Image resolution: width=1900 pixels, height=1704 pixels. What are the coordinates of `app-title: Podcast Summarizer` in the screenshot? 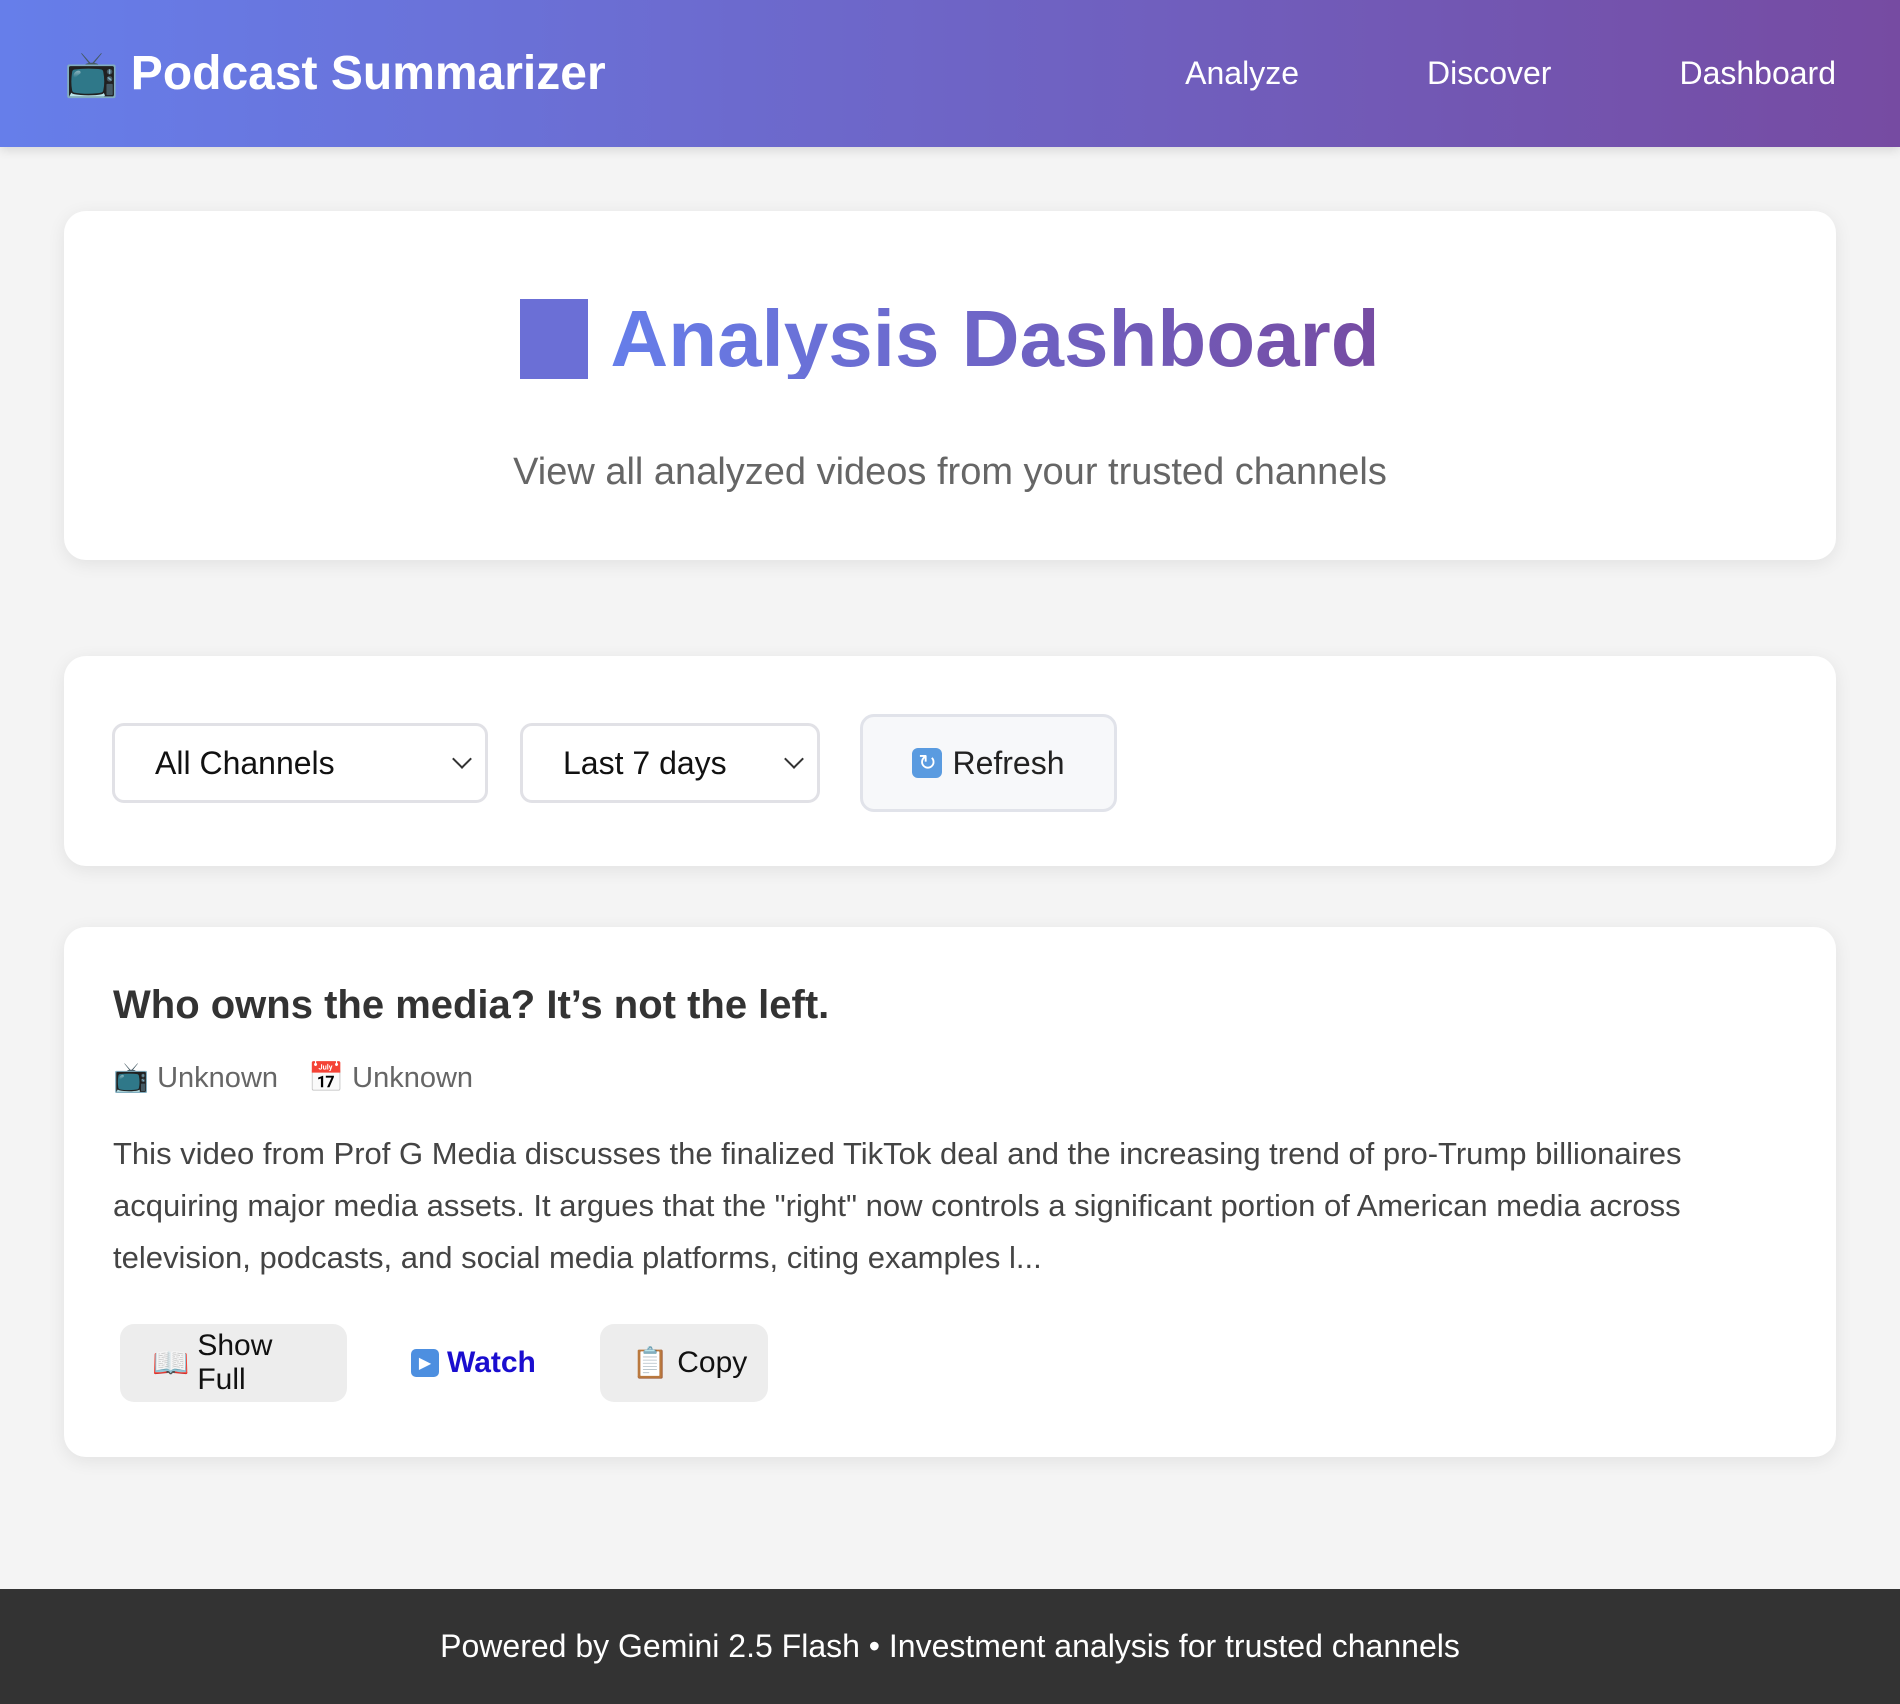 It's located at (368, 73).